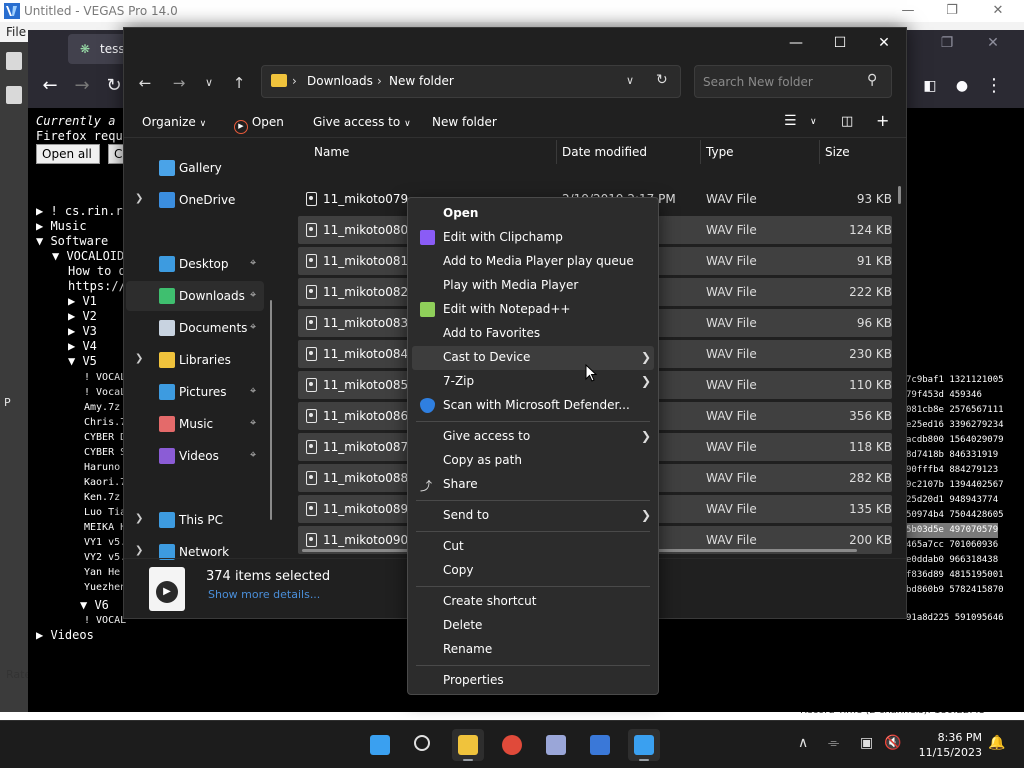 This screenshot has height=768, width=1024. Describe the element at coordinates (174, 122) in the screenshot. I see `organize-button: Organize ∨` at that location.